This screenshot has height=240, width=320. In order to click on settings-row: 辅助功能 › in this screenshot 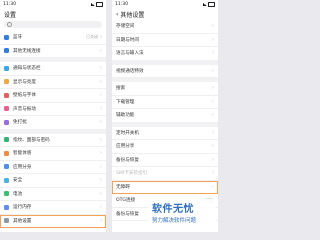, I will do `click(165, 116)`.